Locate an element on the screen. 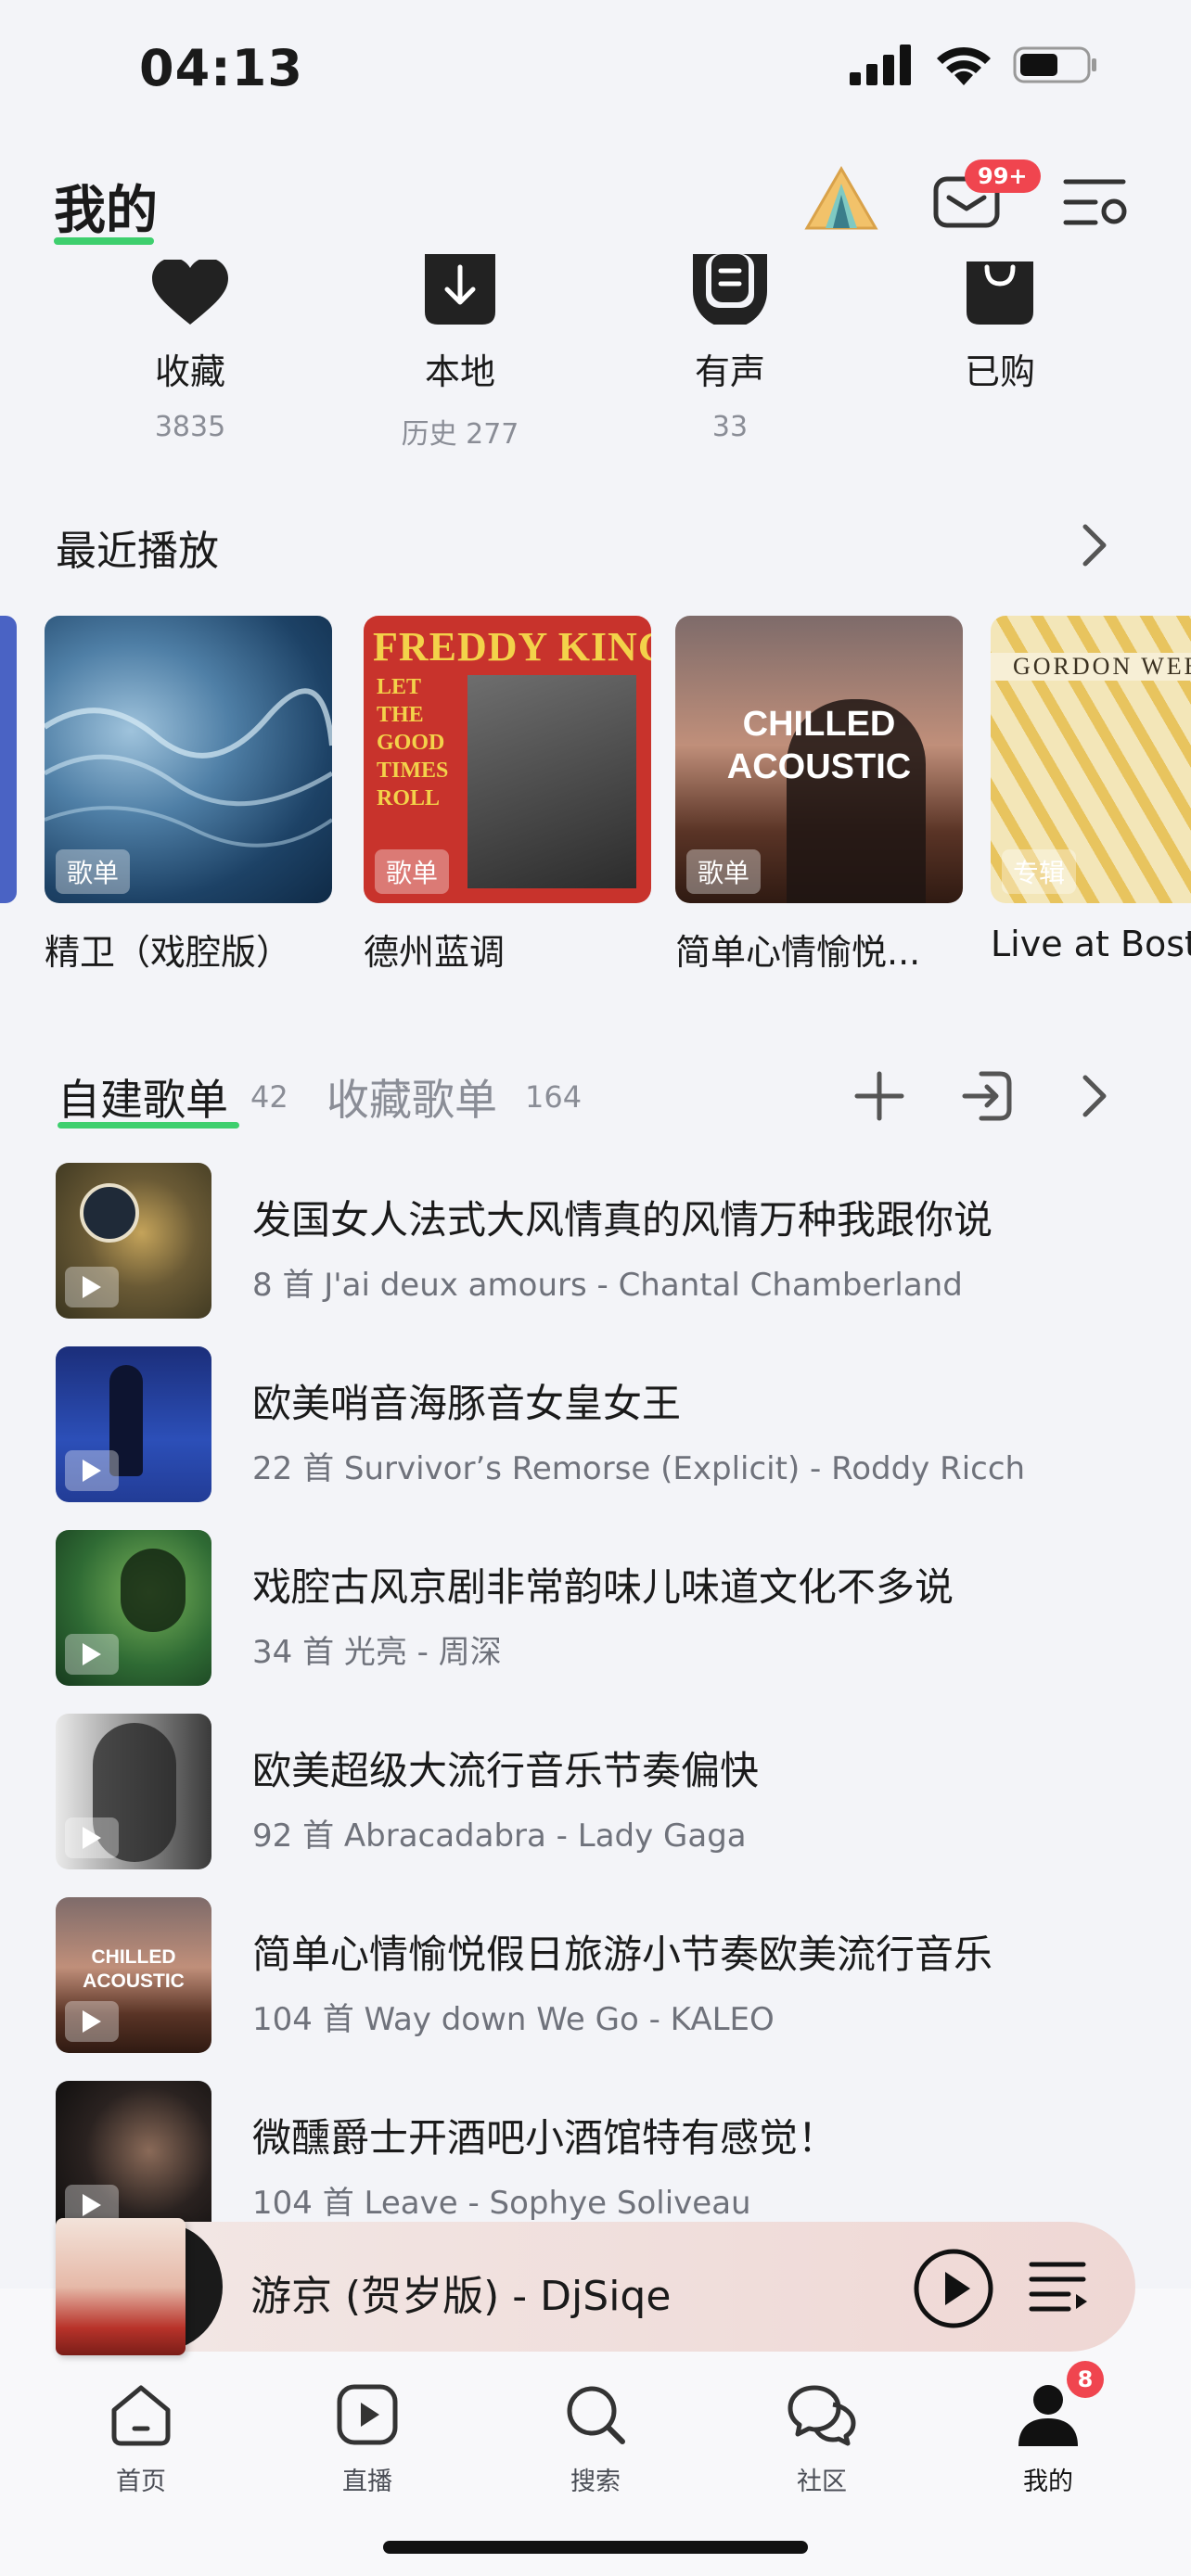  cover-photo is located at coordinates (551, 782).